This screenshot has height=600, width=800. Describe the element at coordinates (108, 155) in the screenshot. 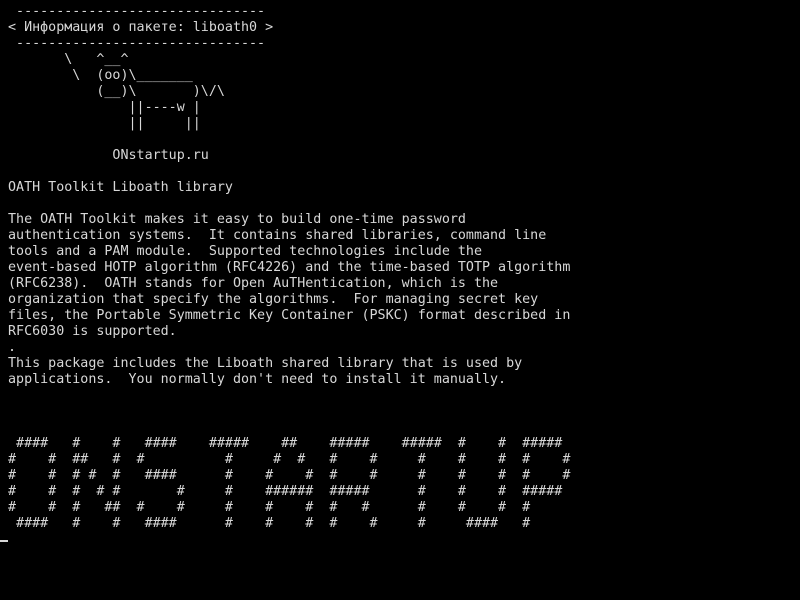

I see `site-label: ONstartup.ru` at that location.